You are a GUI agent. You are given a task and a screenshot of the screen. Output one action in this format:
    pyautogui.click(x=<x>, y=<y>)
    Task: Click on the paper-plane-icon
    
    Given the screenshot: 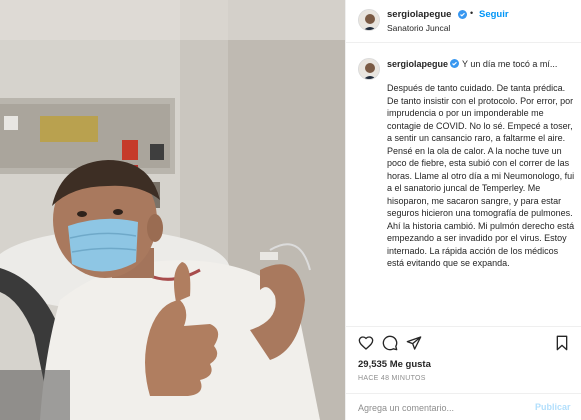 What is the action you would take?
    pyautogui.click(x=414, y=343)
    